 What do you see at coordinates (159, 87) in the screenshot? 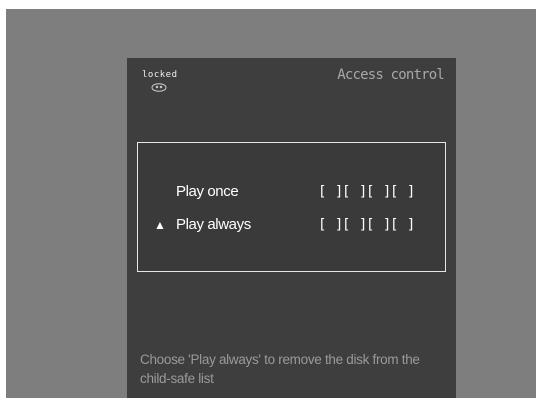
I see `lock-face-icon` at bounding box center [159, 87].